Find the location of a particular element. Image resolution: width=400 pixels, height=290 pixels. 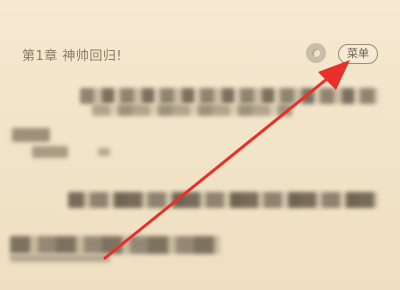

menu-button: 菜单 is located at coordinates (358, 54).